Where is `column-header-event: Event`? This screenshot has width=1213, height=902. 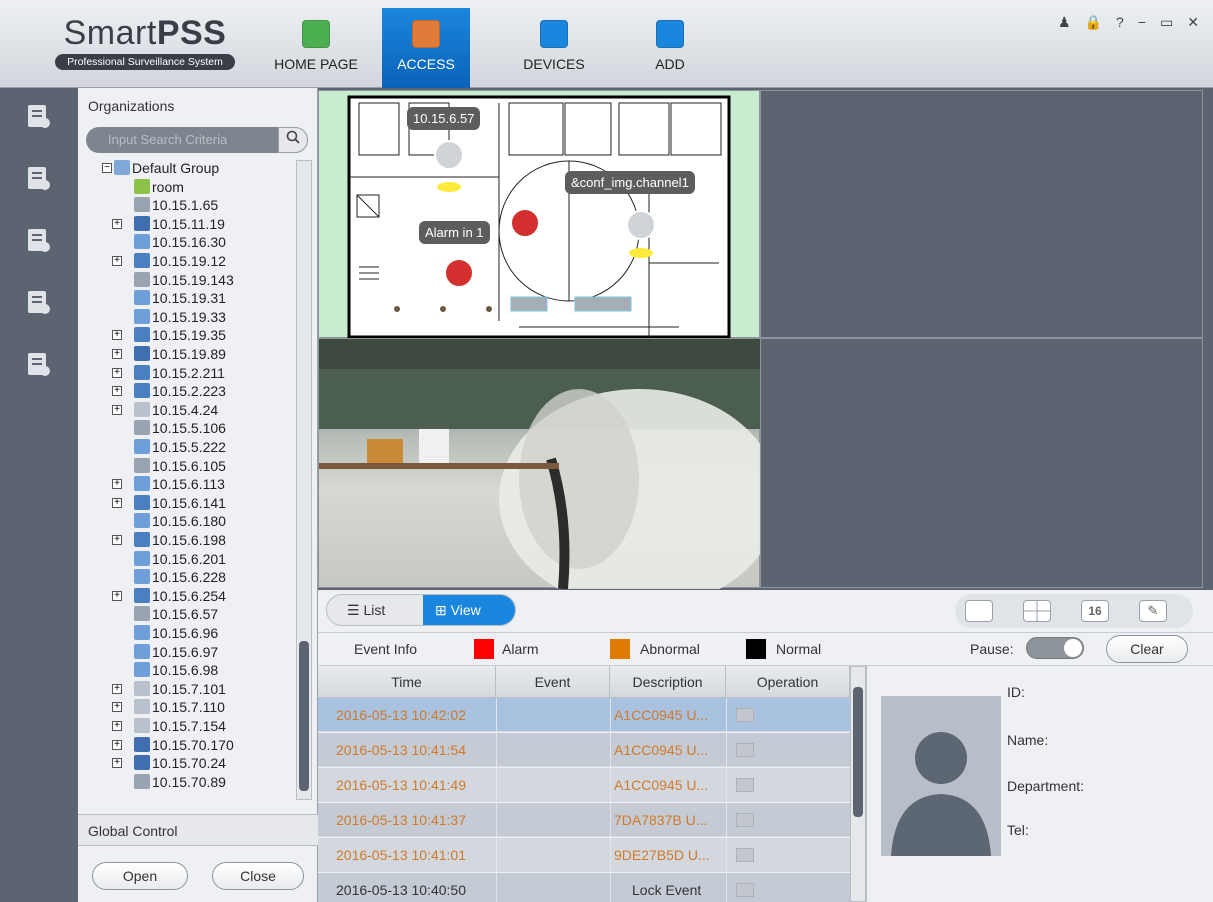
column-header-event: Event is located at coordinates (553, 682).